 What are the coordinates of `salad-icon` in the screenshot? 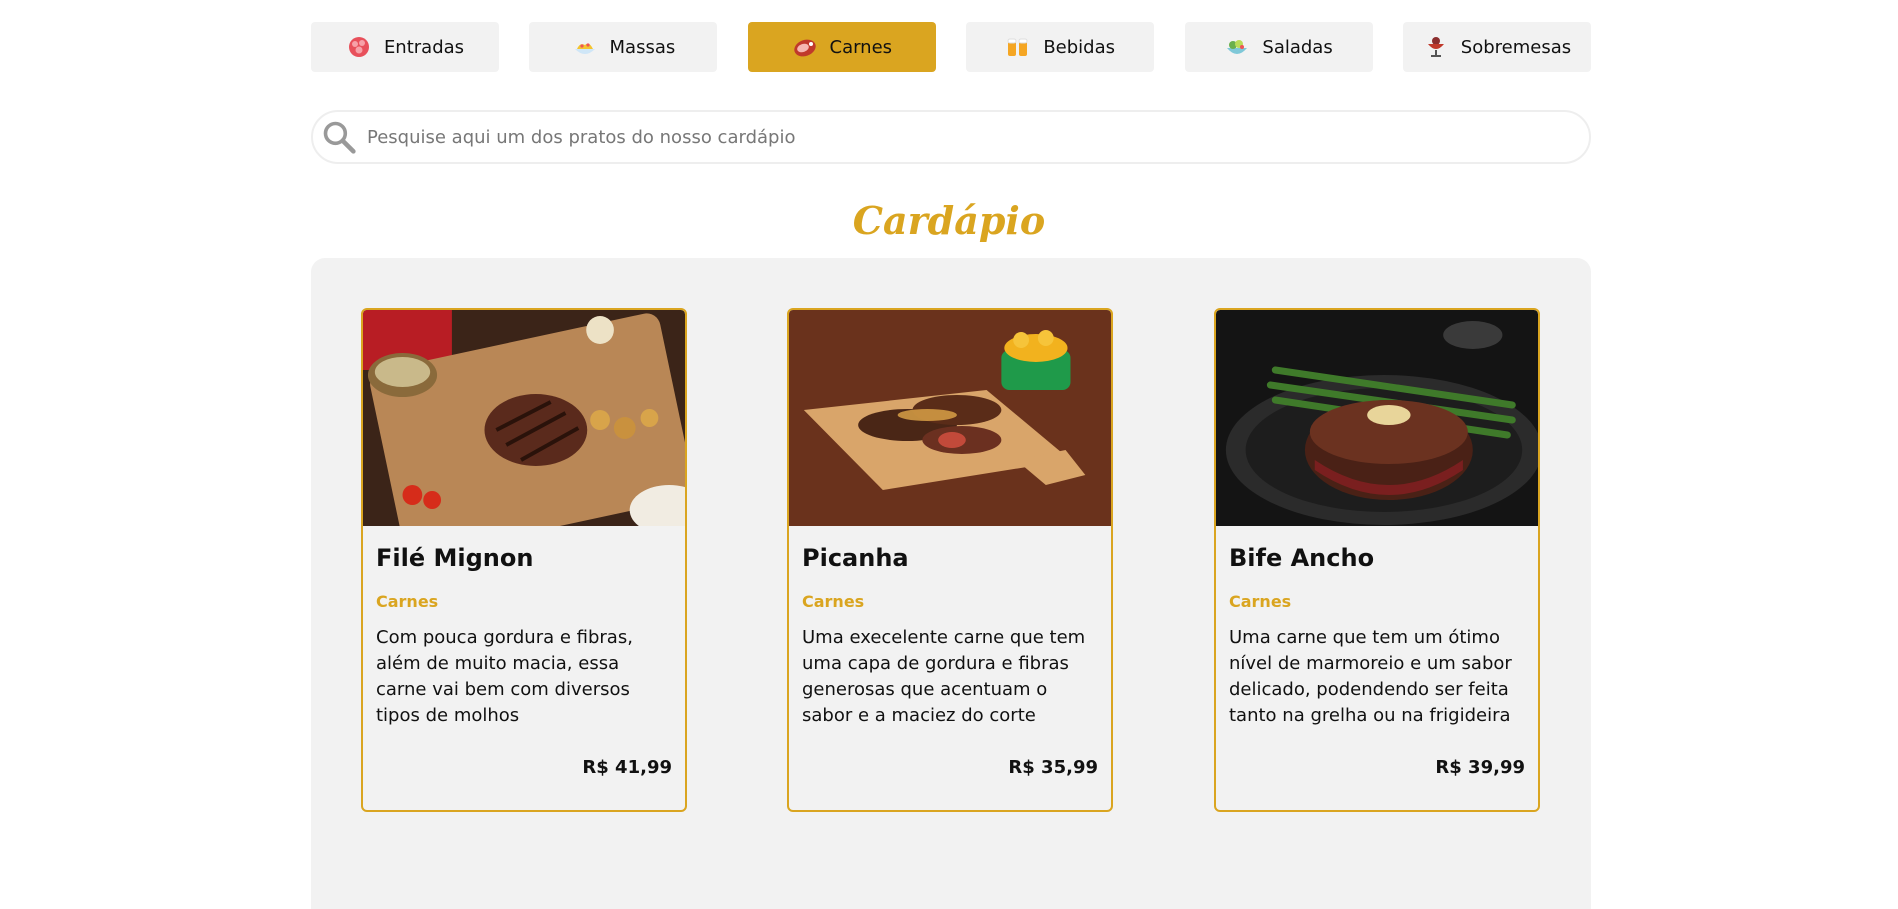 It's located at (1237, 47).